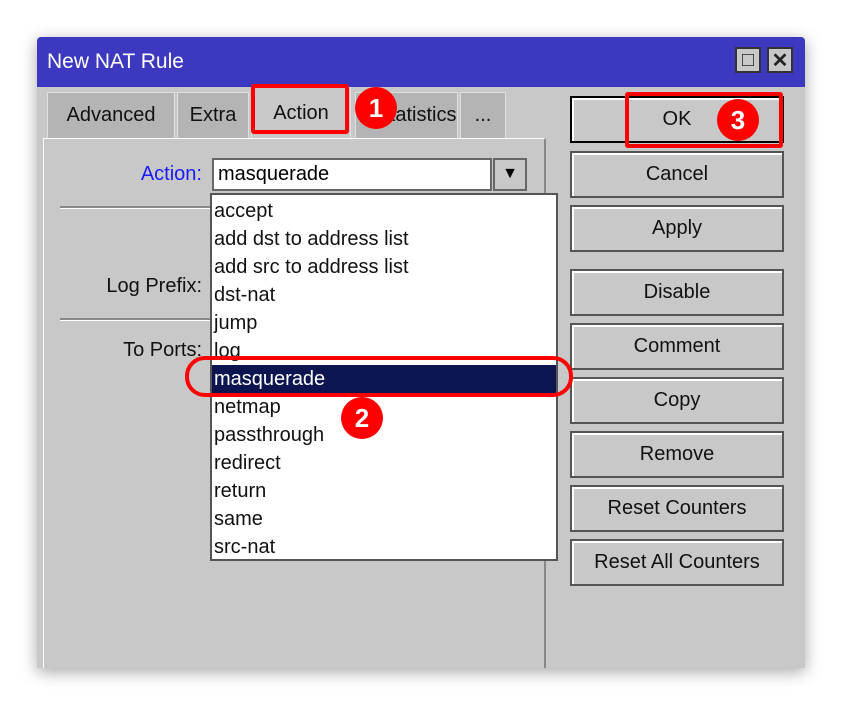 The width and height of the screenshot is (842, 706). Describe the element at coordinates (677, 454) in the screenshot. I see `remove-button: Remove` at that location.